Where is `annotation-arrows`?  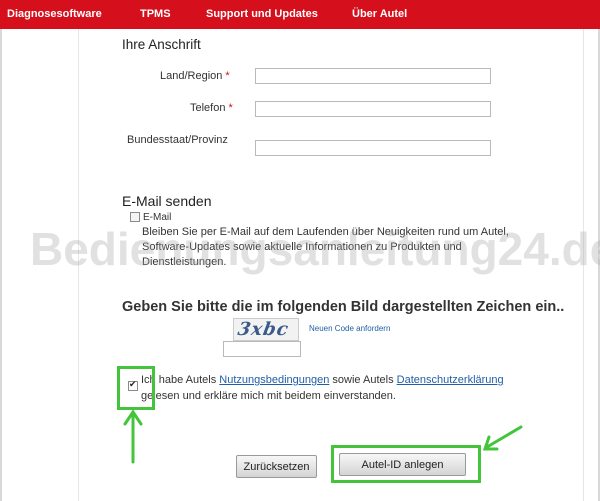 annotation-arrows is located at coordinates (323, 436).